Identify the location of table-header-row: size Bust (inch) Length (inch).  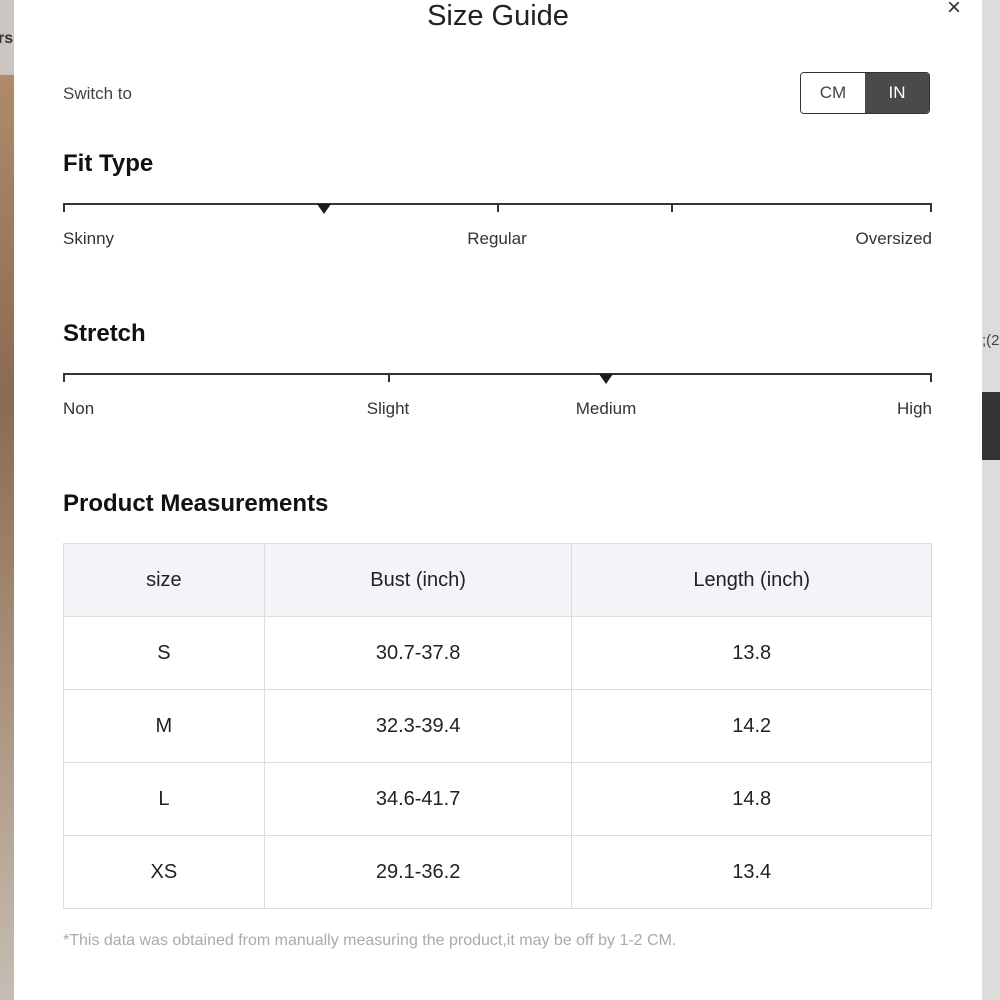
(497, 580).